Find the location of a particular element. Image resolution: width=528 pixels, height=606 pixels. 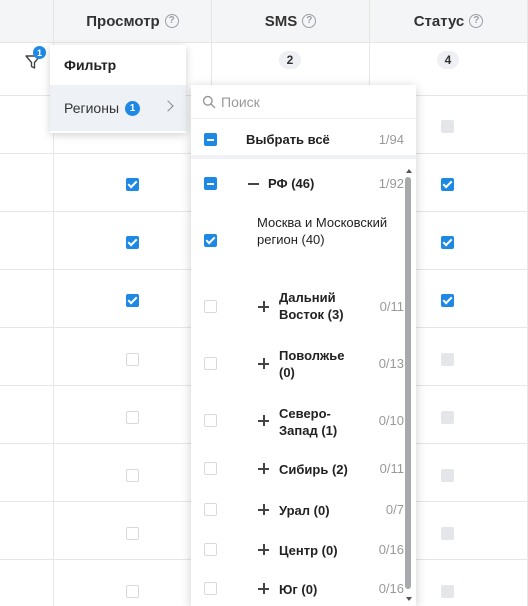

item-label: Дальний Восток (3) is located at coordinates (311, 306).